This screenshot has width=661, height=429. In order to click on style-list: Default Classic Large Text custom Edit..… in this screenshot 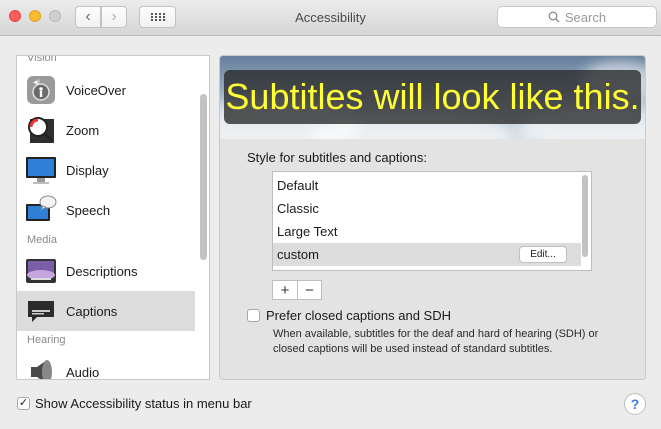, I will do `click(432, 221)`.